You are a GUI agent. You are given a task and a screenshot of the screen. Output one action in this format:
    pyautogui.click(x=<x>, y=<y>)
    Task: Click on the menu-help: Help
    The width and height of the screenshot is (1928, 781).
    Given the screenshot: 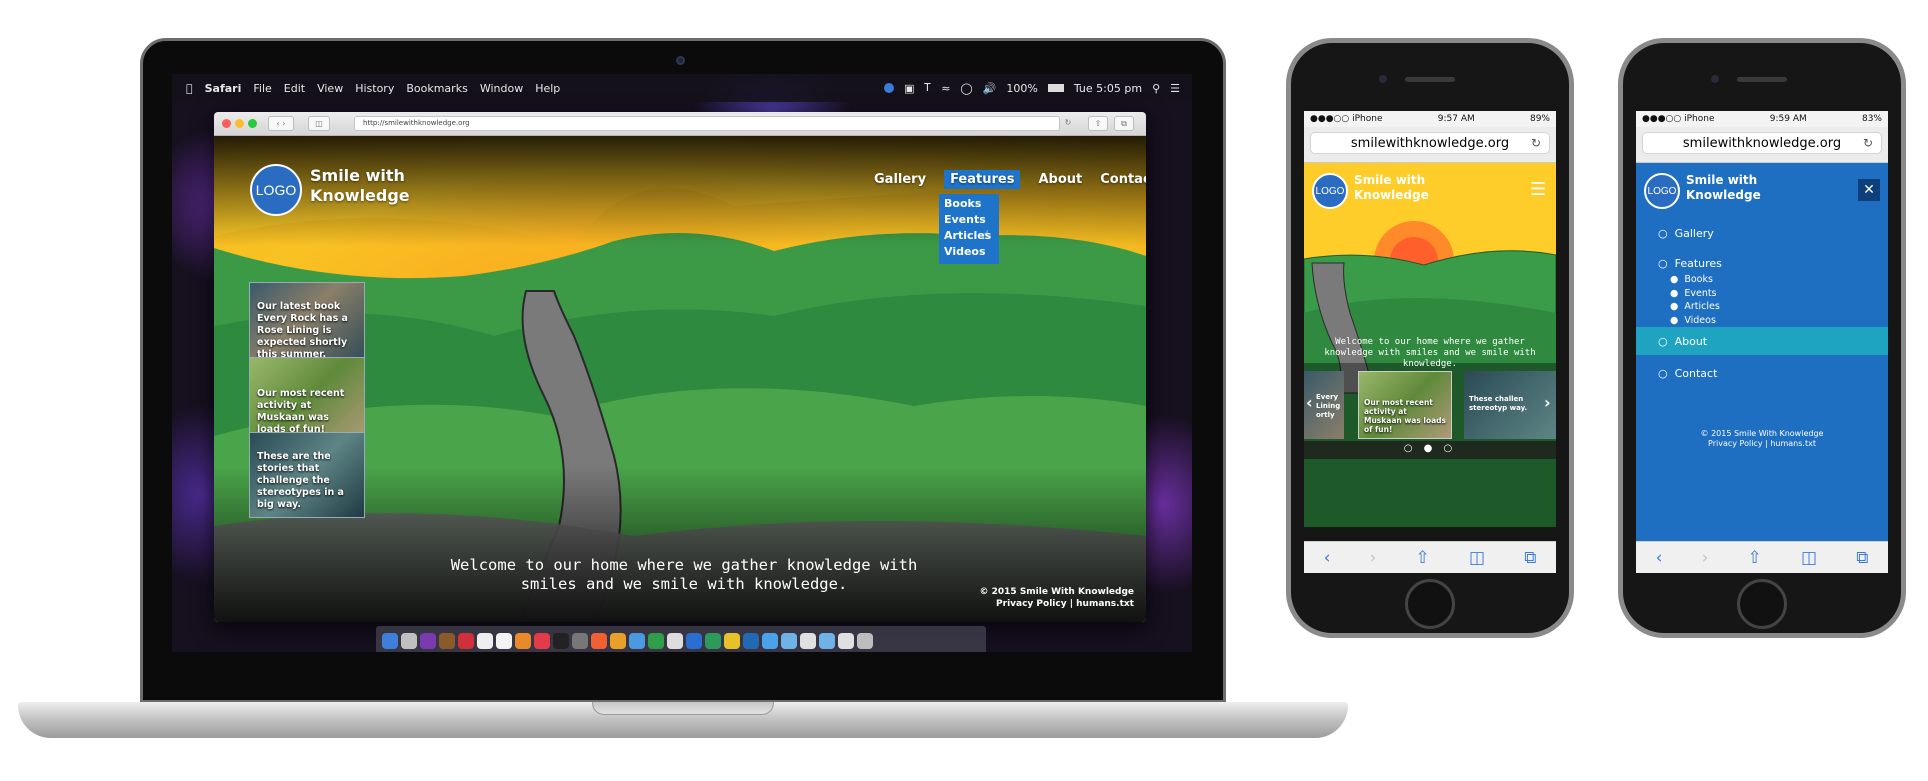 What is the action you would take?
    pyautogui.click(x=547, y=88)
    